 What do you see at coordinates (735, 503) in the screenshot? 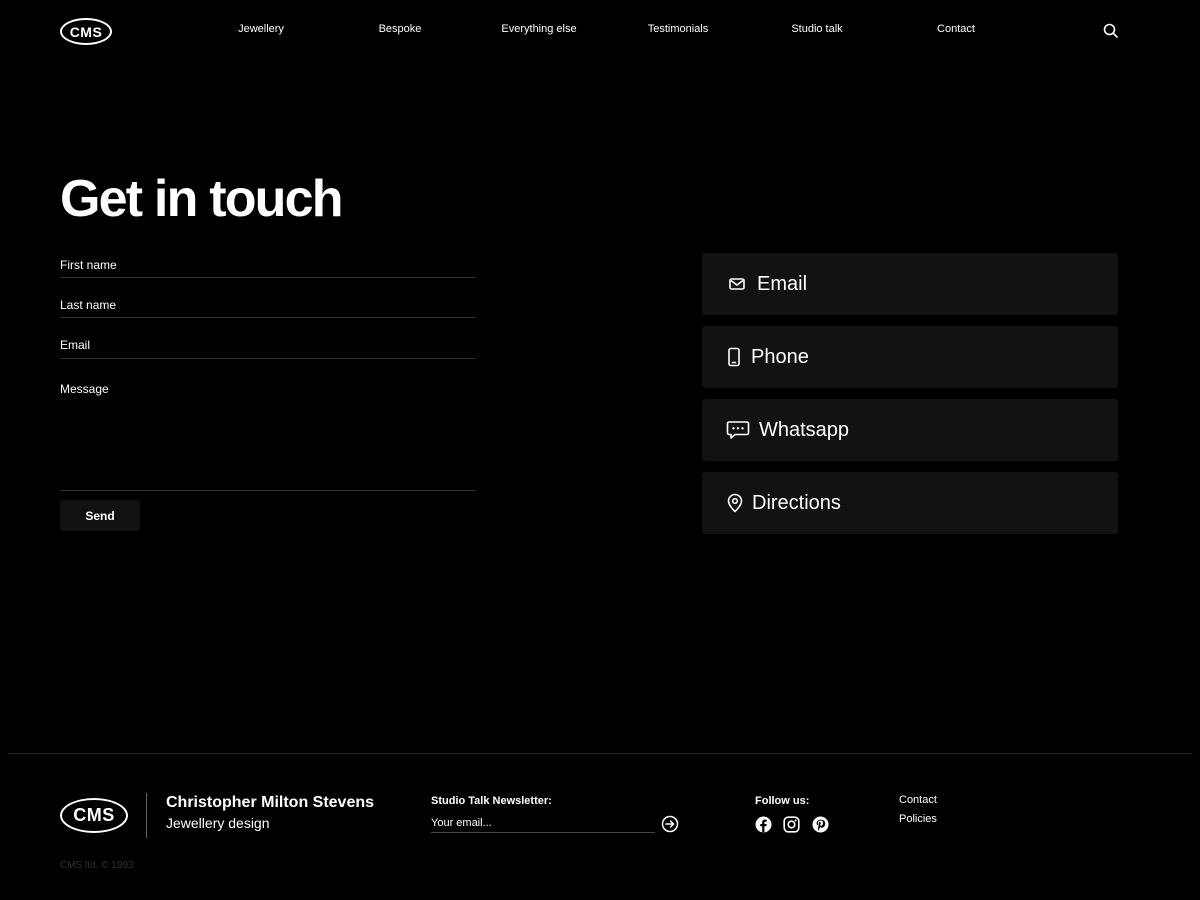
I see `location-pin-icon` at bounding box center [735, 503].